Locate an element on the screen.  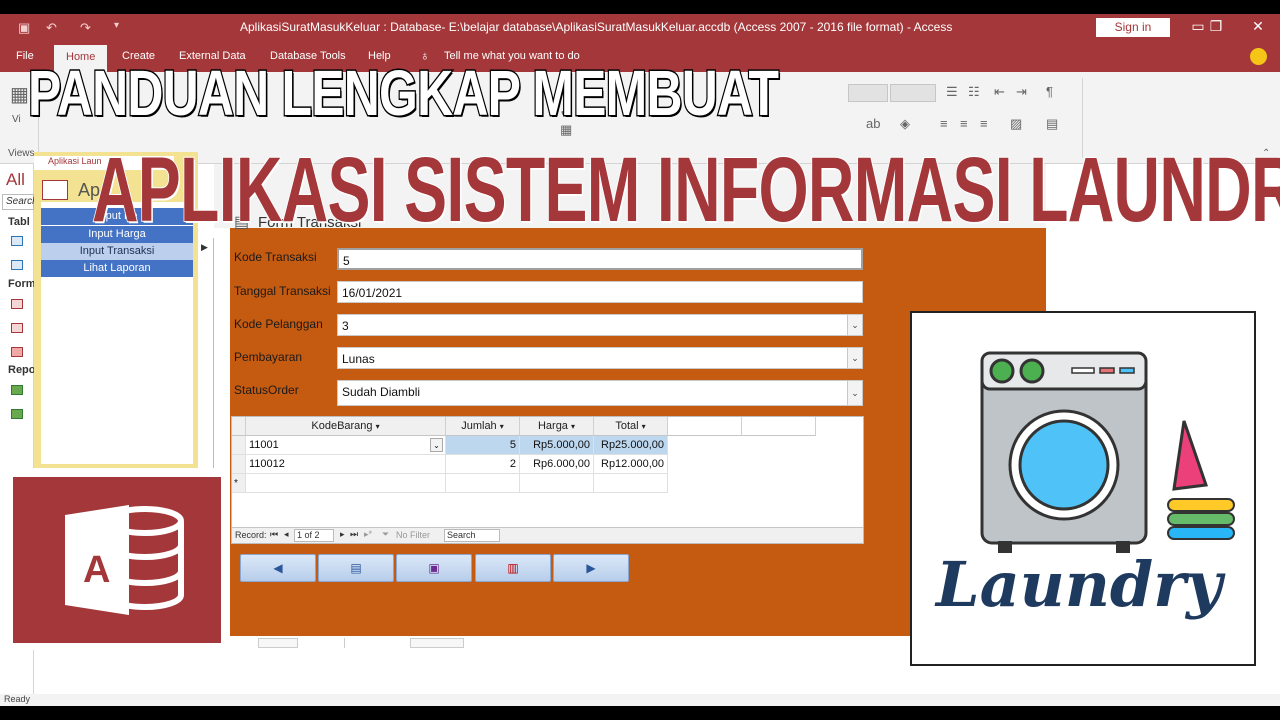
column-harga: Harga ▾ is located at coordinates (557, 426).